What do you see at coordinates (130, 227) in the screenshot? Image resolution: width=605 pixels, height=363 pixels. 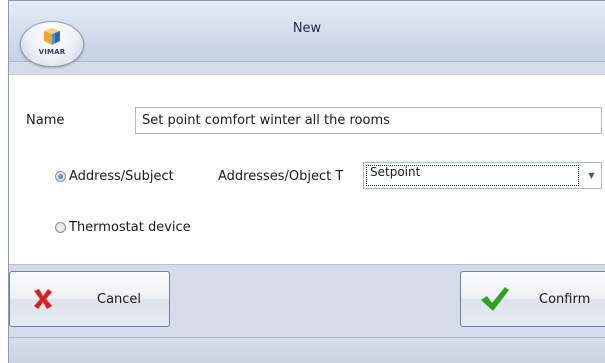 I see `radio-thermostat-device-label: Thermostat device` at bounding box center [130, 227].